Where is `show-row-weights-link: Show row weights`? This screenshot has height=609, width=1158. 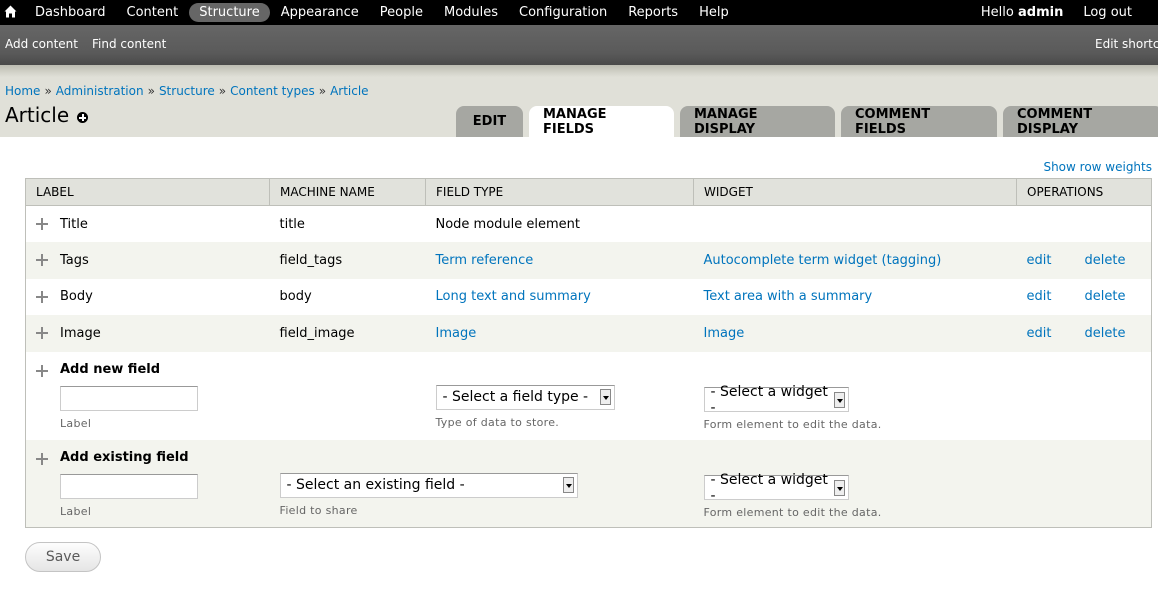
show-row-weights-link: Show row weights is located at coordinates (1097, 167).